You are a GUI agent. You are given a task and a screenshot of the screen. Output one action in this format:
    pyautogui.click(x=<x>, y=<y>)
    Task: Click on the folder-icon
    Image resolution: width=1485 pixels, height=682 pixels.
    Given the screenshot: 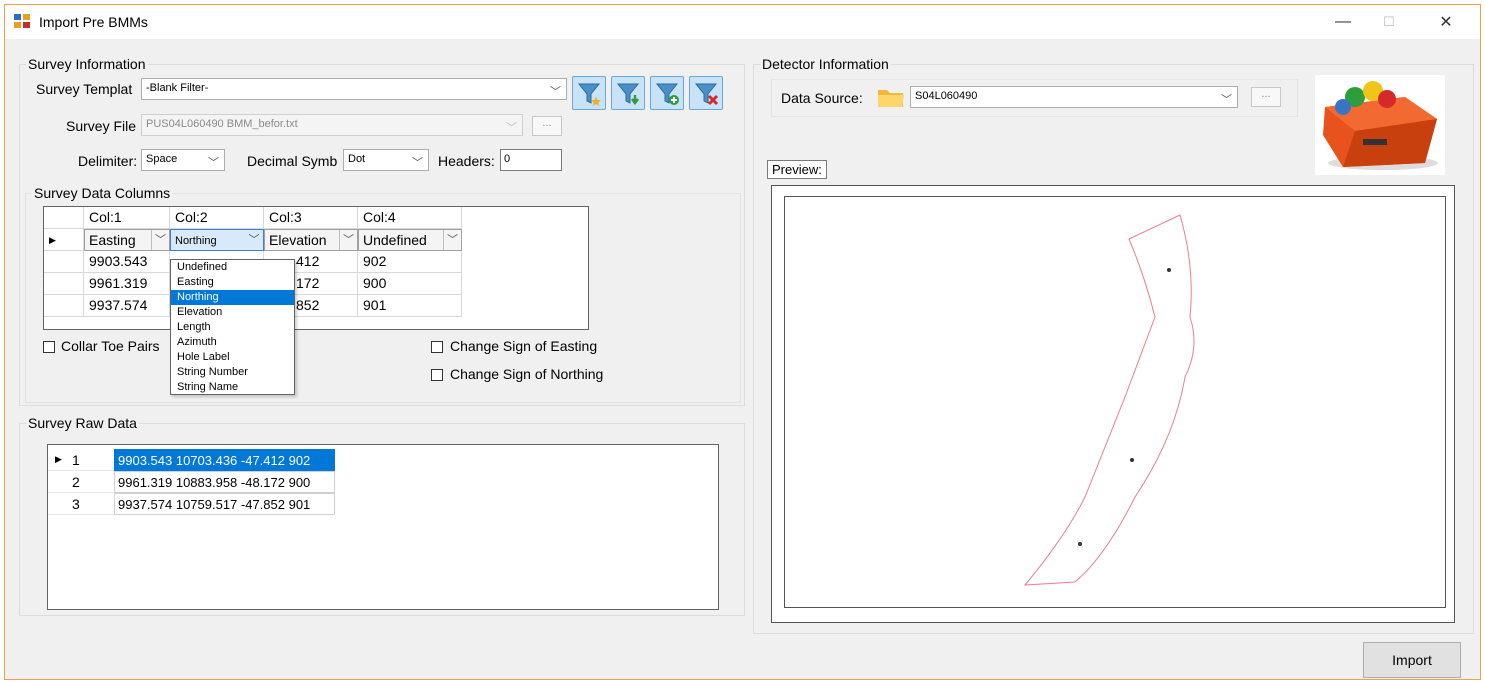 What is the action you would take?
    pyautogui.click(x=891, y=98)
    